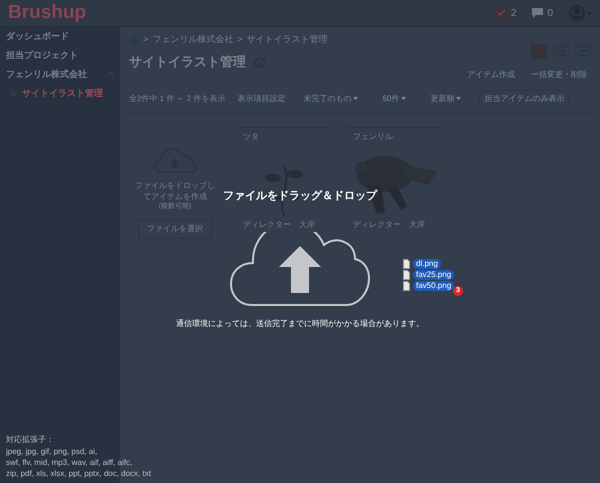 The height and width of the screenshot is (483, 600). What do you see at coordinates (47, 14) in the screenshot?
I see `logo: Brushup` at bounding box center [47, 14].